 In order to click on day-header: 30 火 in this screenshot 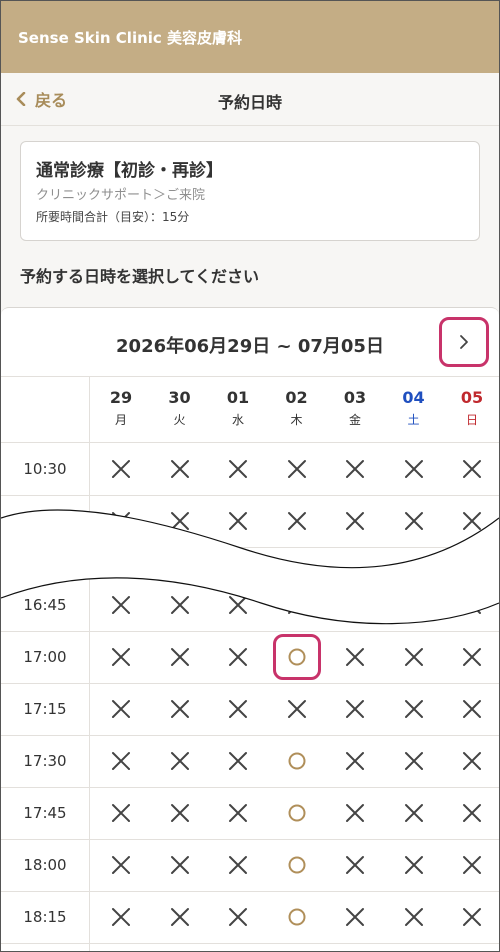, I will do `click(180, 403)`.